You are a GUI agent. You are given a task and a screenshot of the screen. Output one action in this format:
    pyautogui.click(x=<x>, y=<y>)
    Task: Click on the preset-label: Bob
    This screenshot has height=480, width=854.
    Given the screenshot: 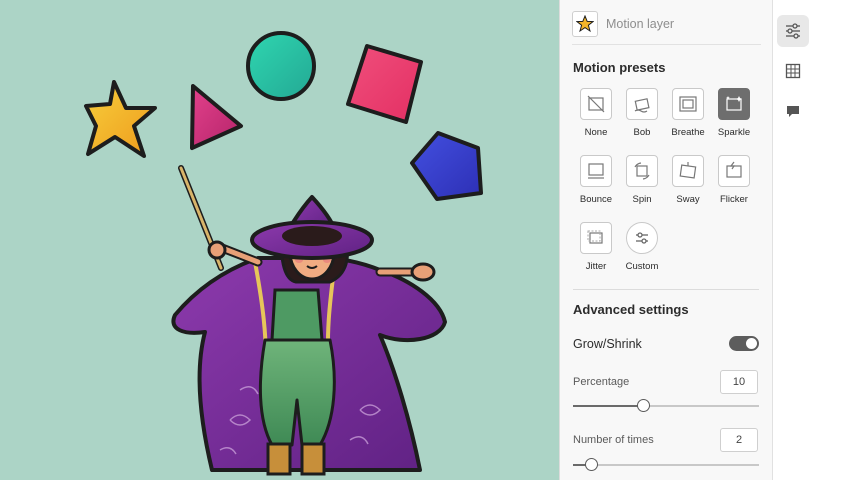 What is the action you would take?
    pyautogui.click(x=642, y=132)
    